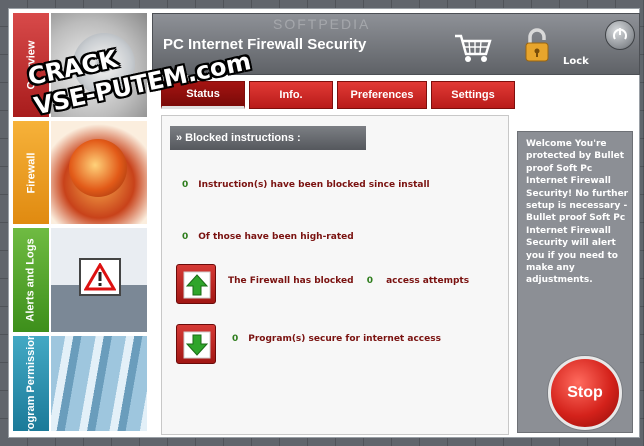  Describe the element at coordinates (473, 48) in the screenshot. I see `shopping-cart-icon` at that location.